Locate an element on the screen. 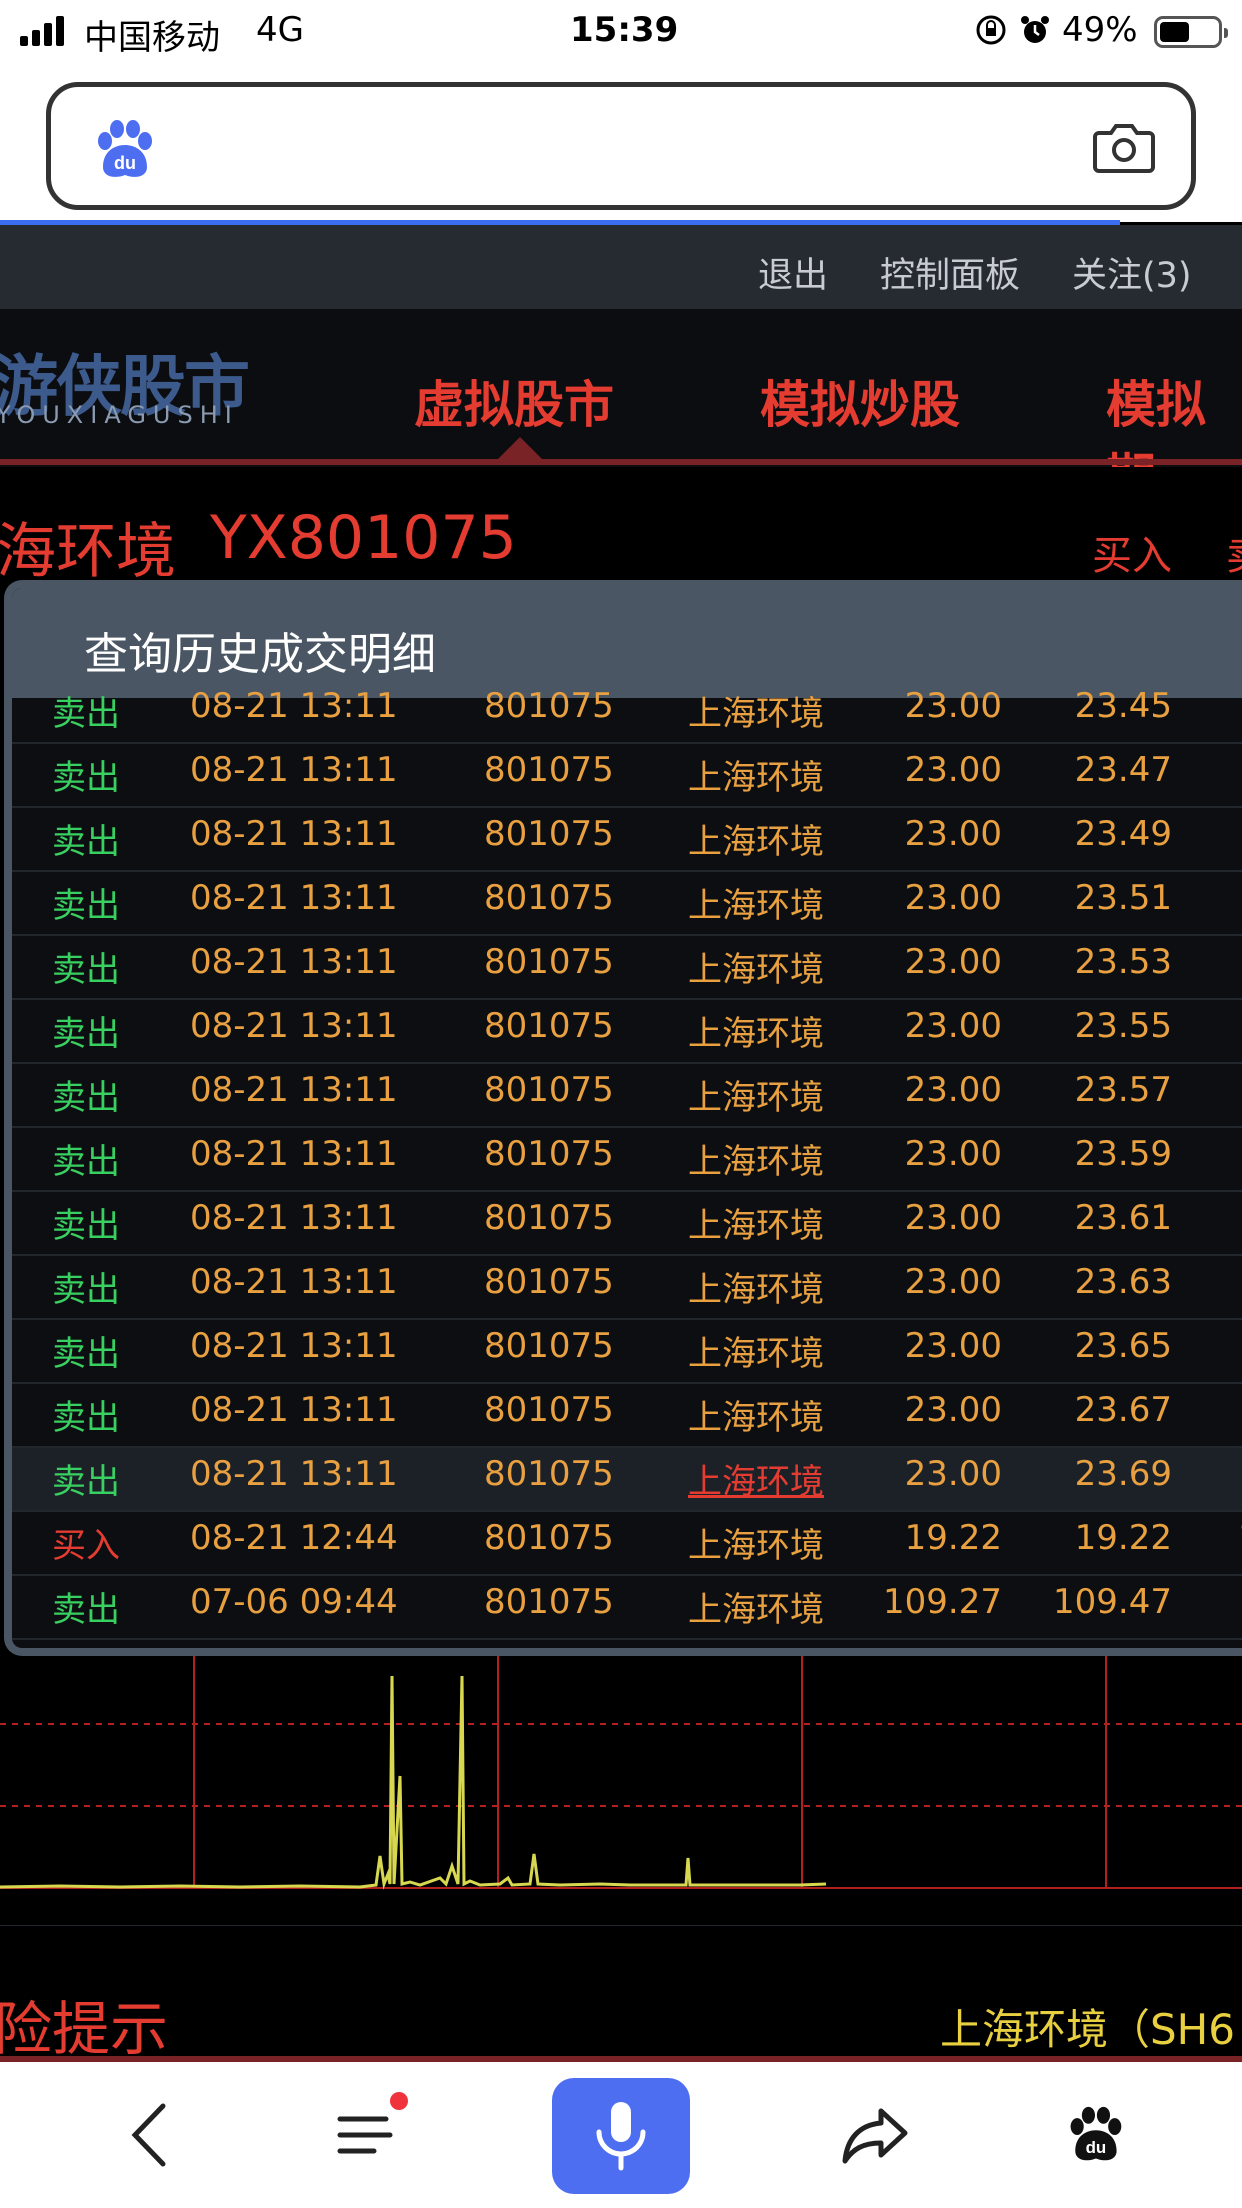 The image size is (1242, 2208). search-input: du is located at coordinates (621, 146).